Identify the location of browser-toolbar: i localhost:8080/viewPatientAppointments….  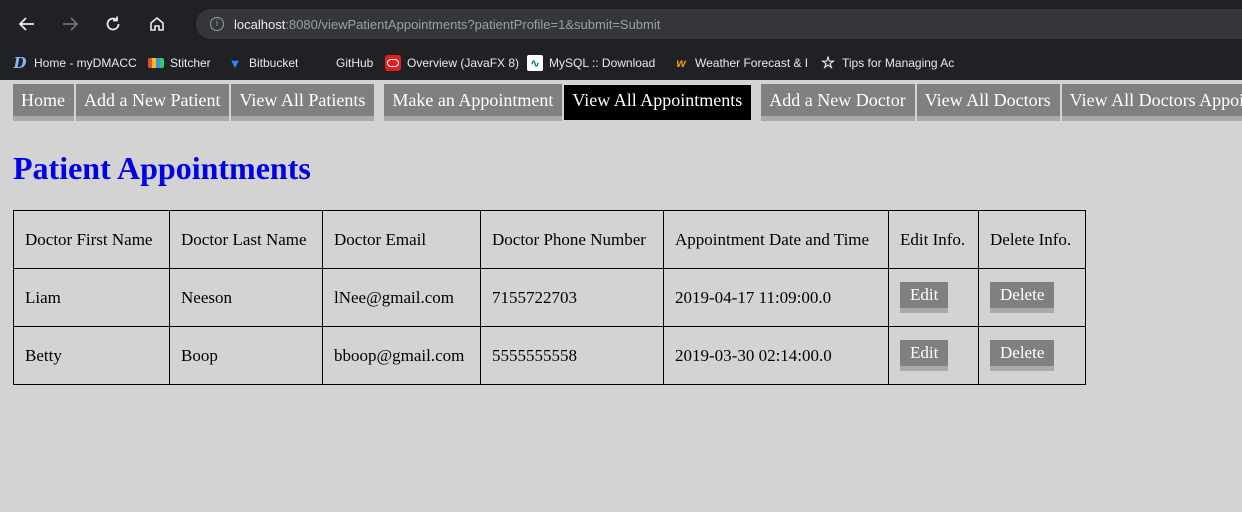
(621, 23).